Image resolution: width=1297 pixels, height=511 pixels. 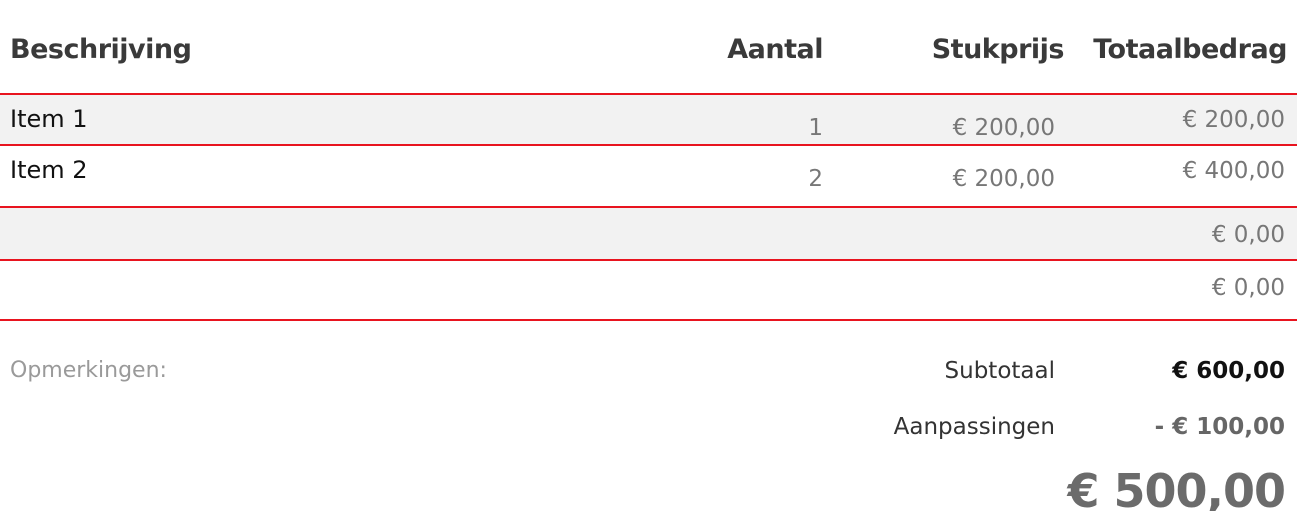 I want to click on table-row: Item 2 2 € 200,00 € 400,00, so click(x=648, y=176).